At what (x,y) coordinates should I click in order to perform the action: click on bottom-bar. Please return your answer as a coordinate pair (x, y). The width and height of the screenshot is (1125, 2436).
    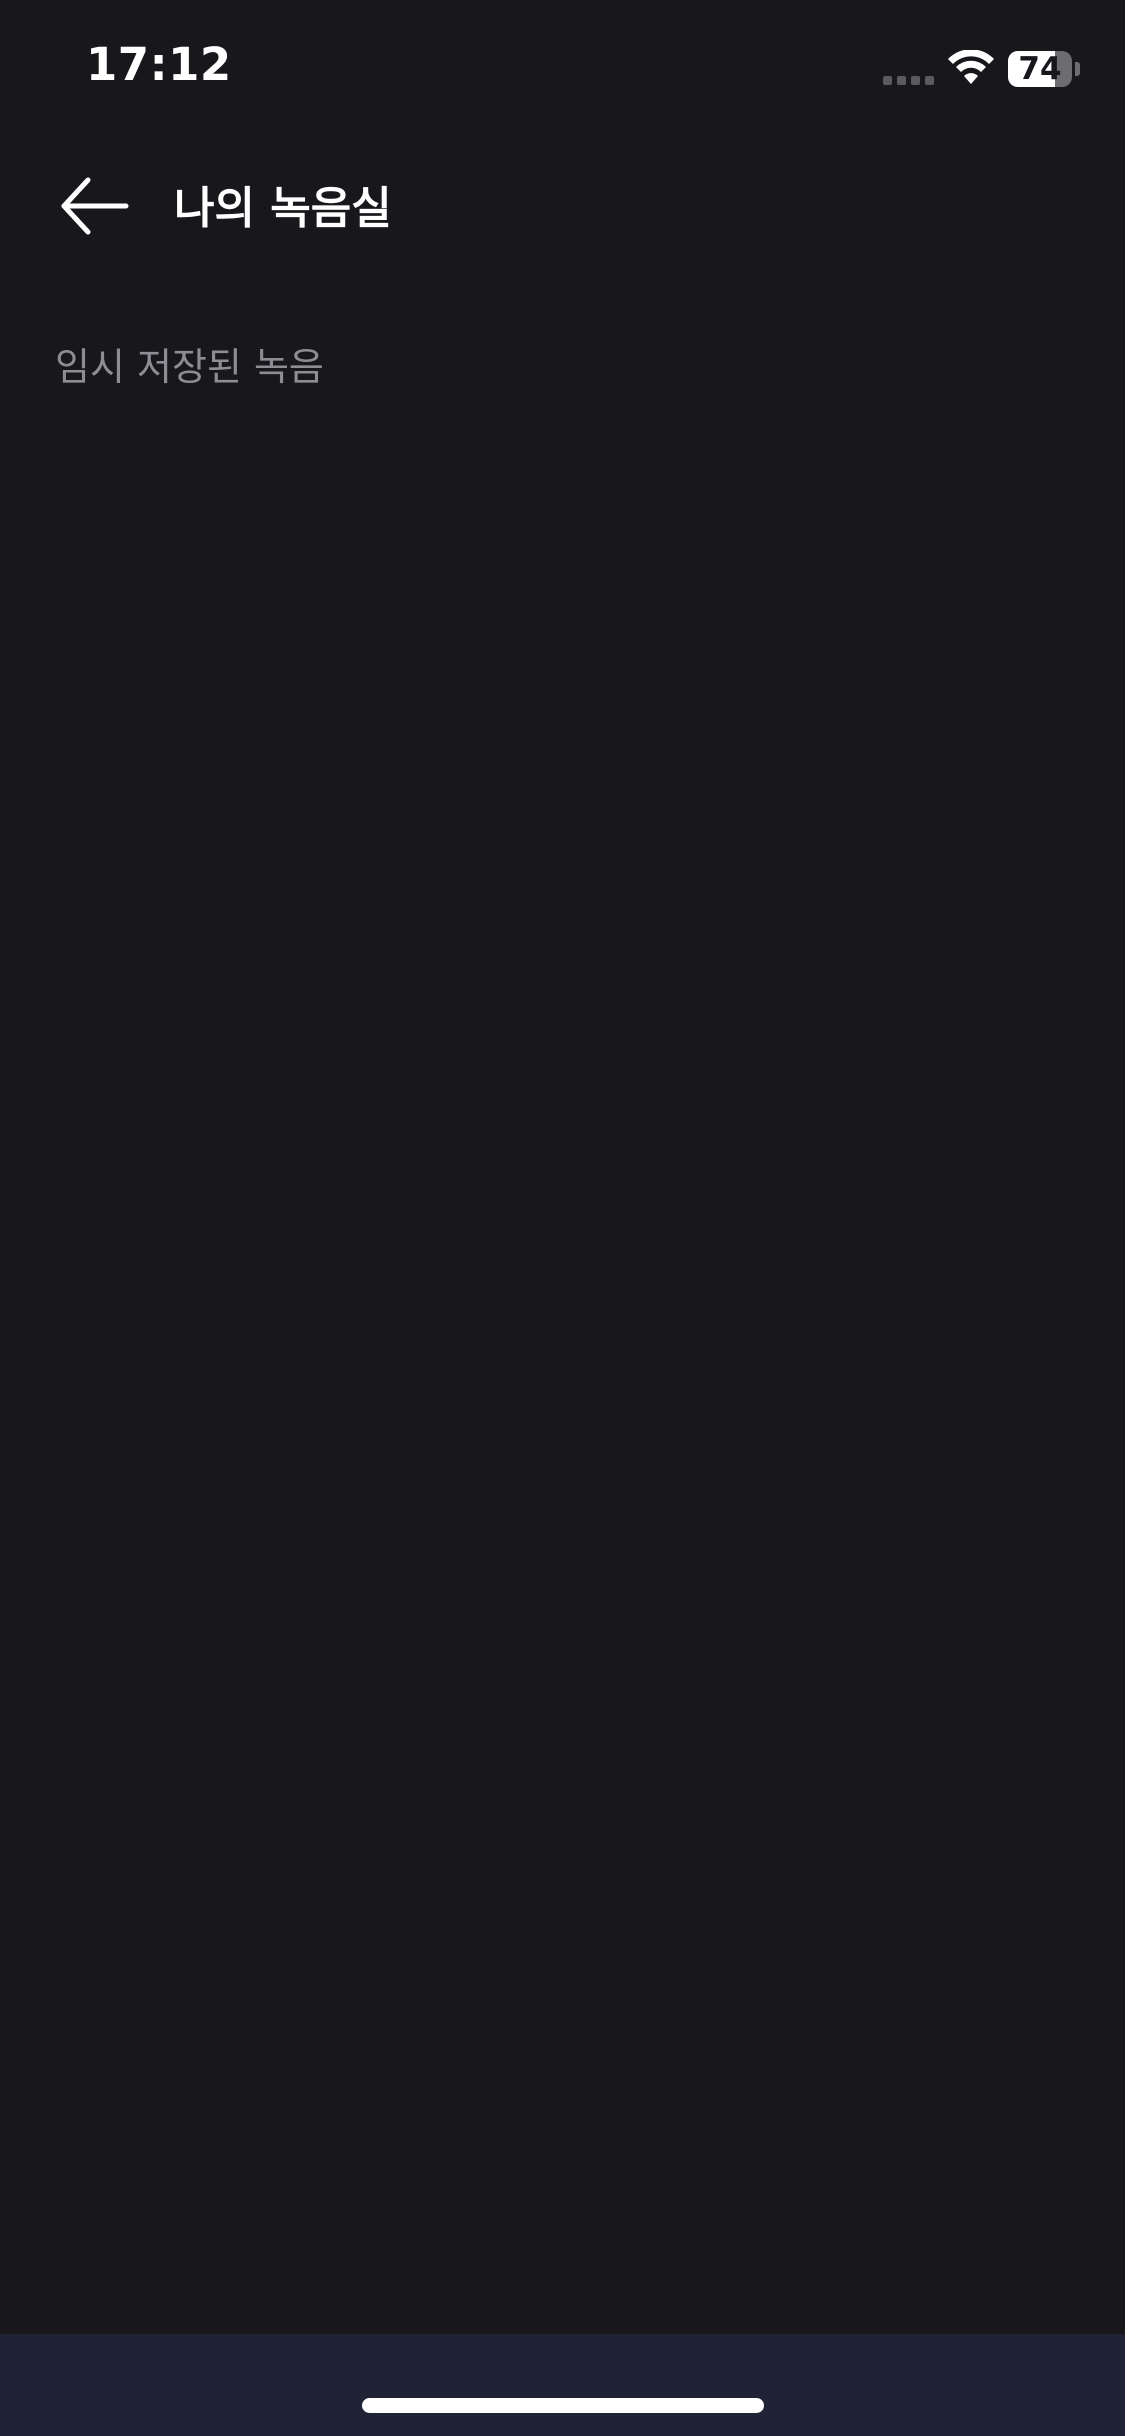
    Looking at the image, I should click on (562, 2385).